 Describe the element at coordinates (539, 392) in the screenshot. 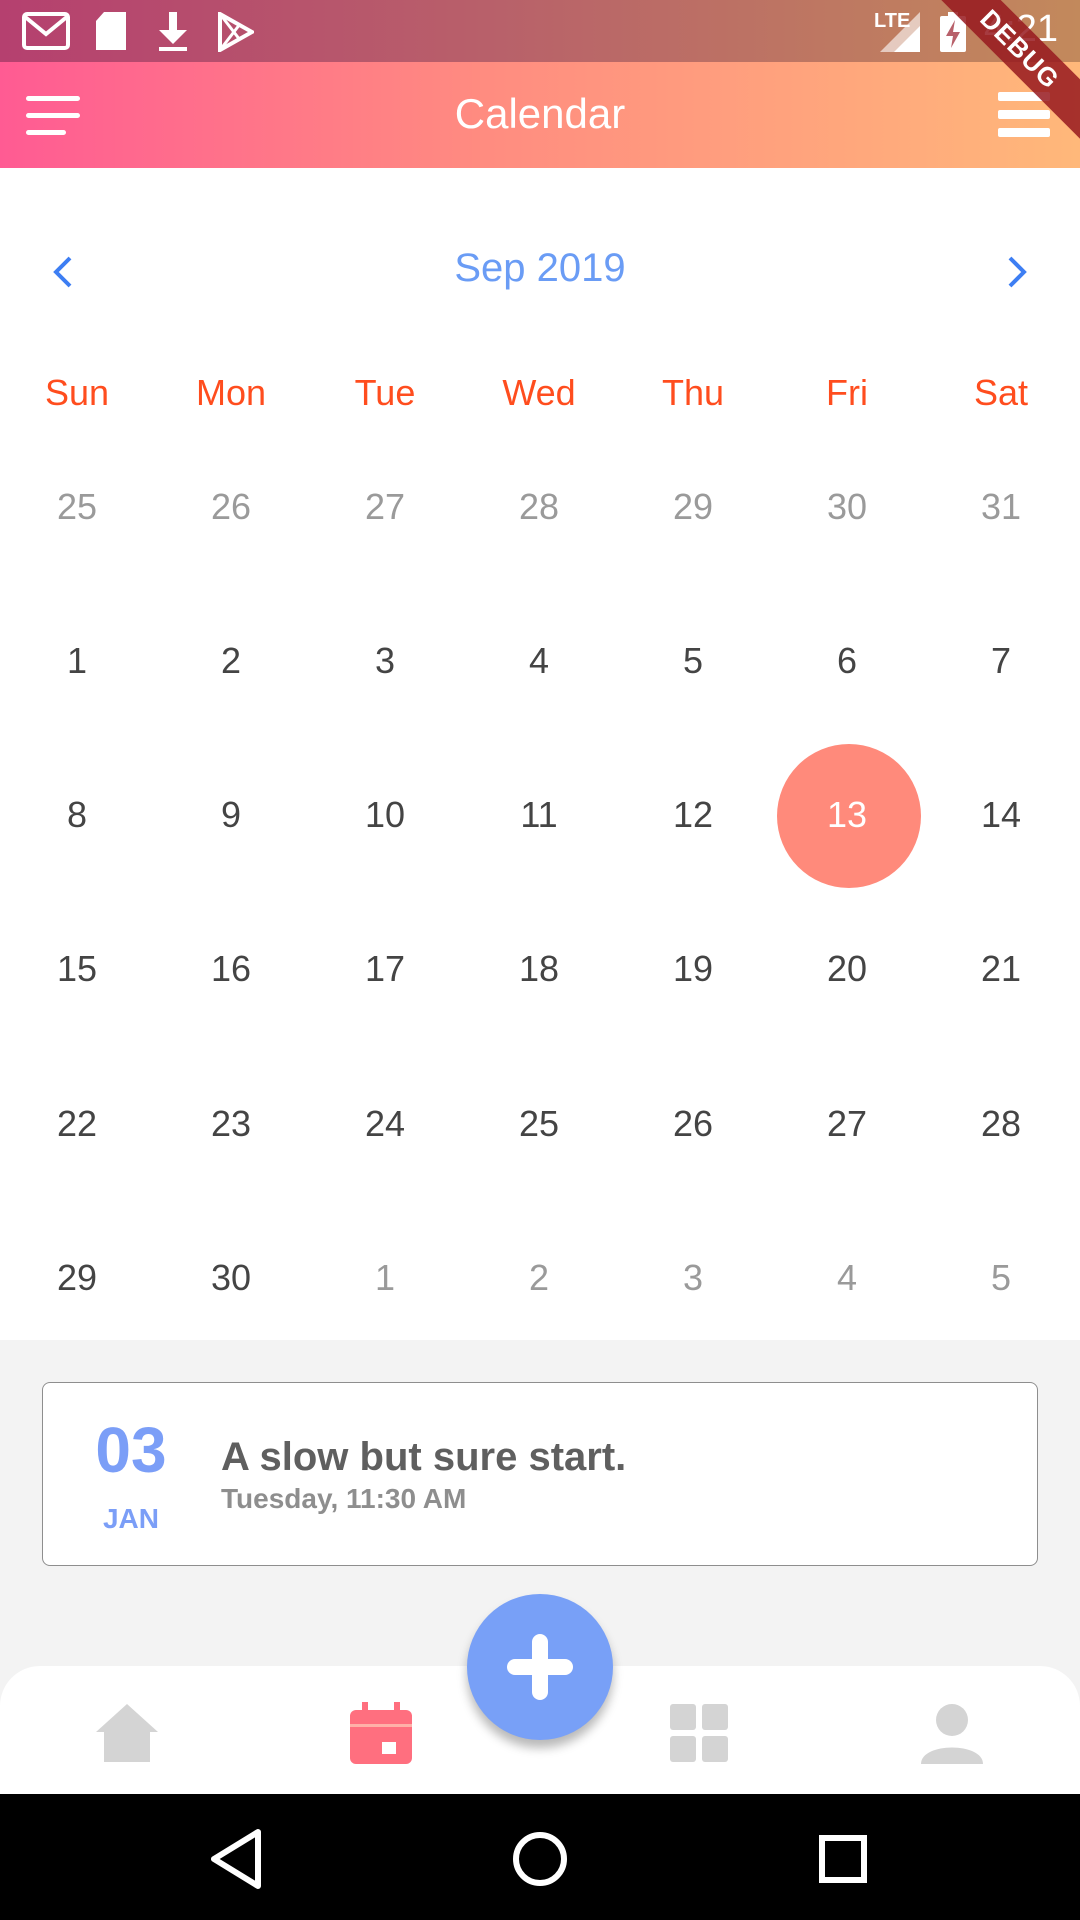

I see `weekday-label: Wed` at that location.